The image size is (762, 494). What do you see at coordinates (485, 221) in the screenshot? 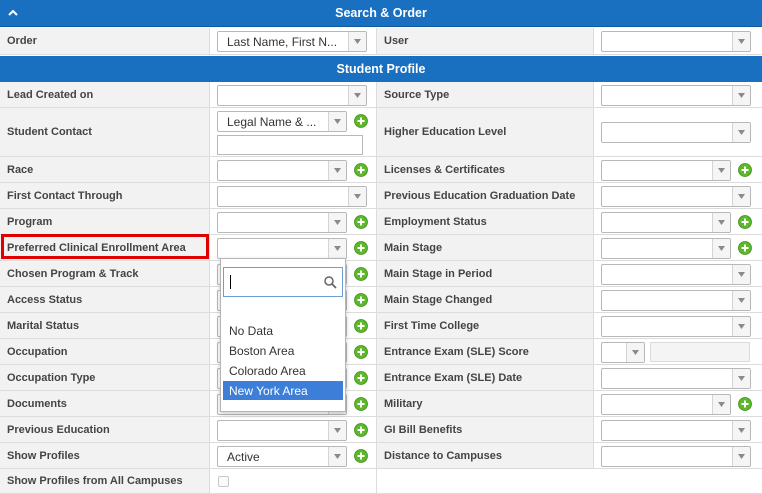
I see `field-label: Employment Status` at bounding box center [485, 221].